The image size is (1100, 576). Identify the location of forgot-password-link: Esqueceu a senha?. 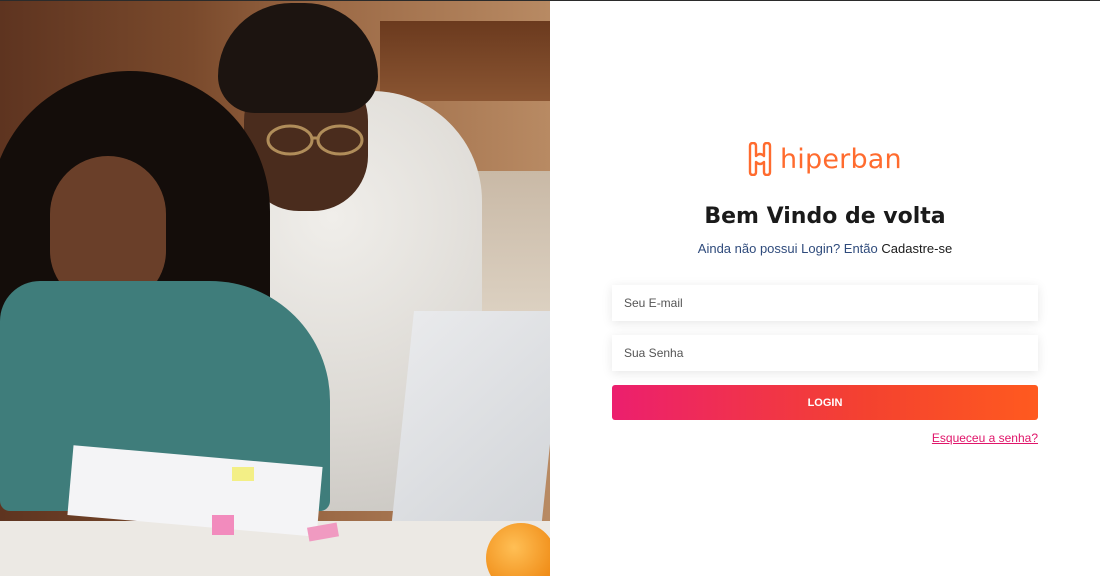
(985, 438).